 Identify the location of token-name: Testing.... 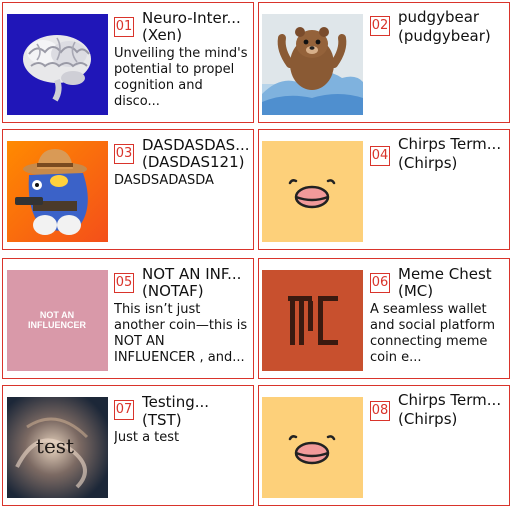
(176, 402).